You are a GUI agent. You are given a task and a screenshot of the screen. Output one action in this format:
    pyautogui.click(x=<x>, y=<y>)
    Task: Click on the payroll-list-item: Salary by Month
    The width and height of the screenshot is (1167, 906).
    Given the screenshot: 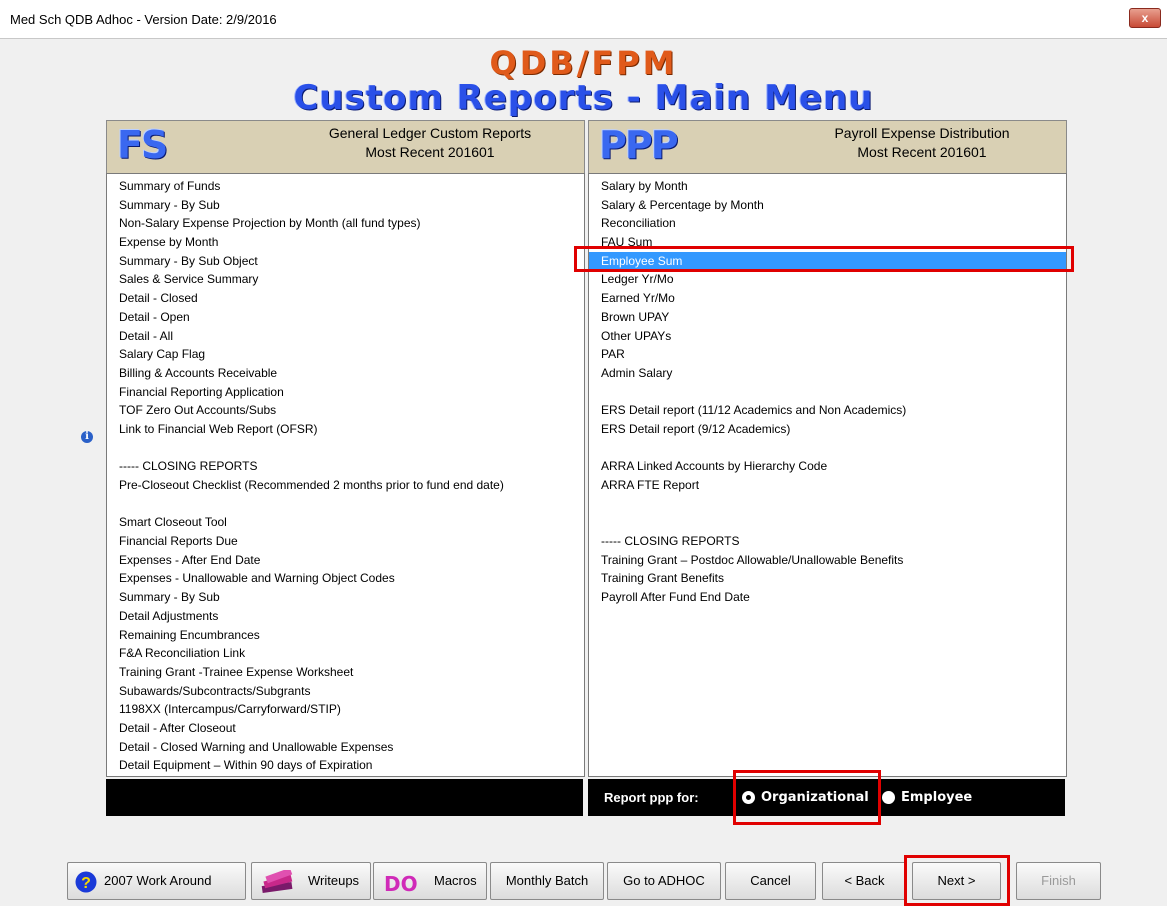 What is the action you would take?
    pyautogui.click(x=827, y=186)
    